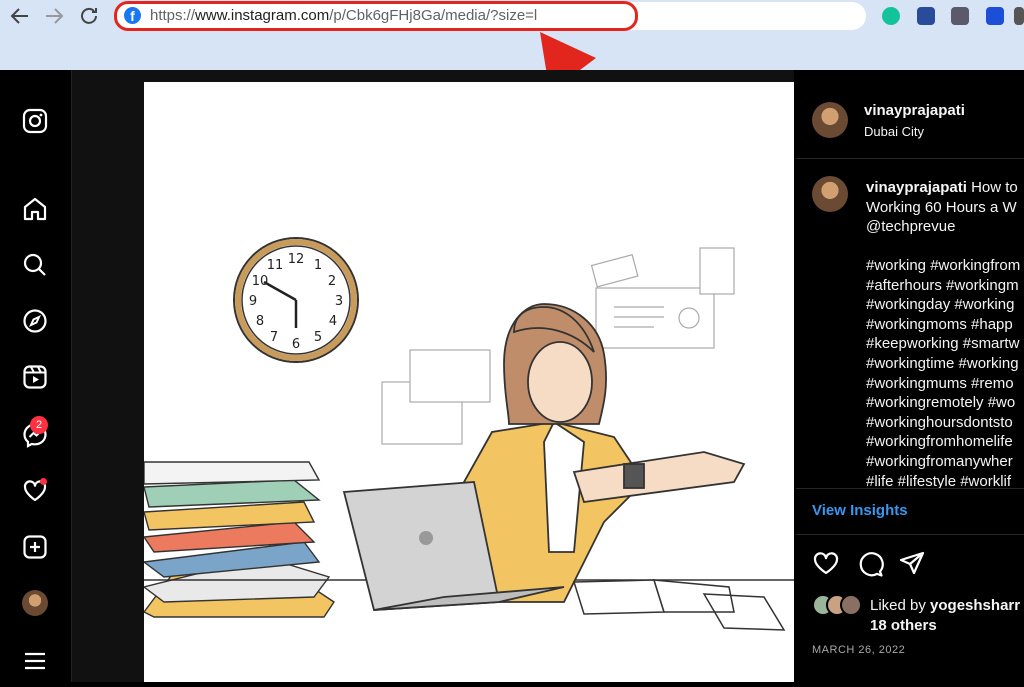  What do you see at coordinates (89, 16) in the screenshot?
I see `reload-icon` at bounding box center [89, 16].